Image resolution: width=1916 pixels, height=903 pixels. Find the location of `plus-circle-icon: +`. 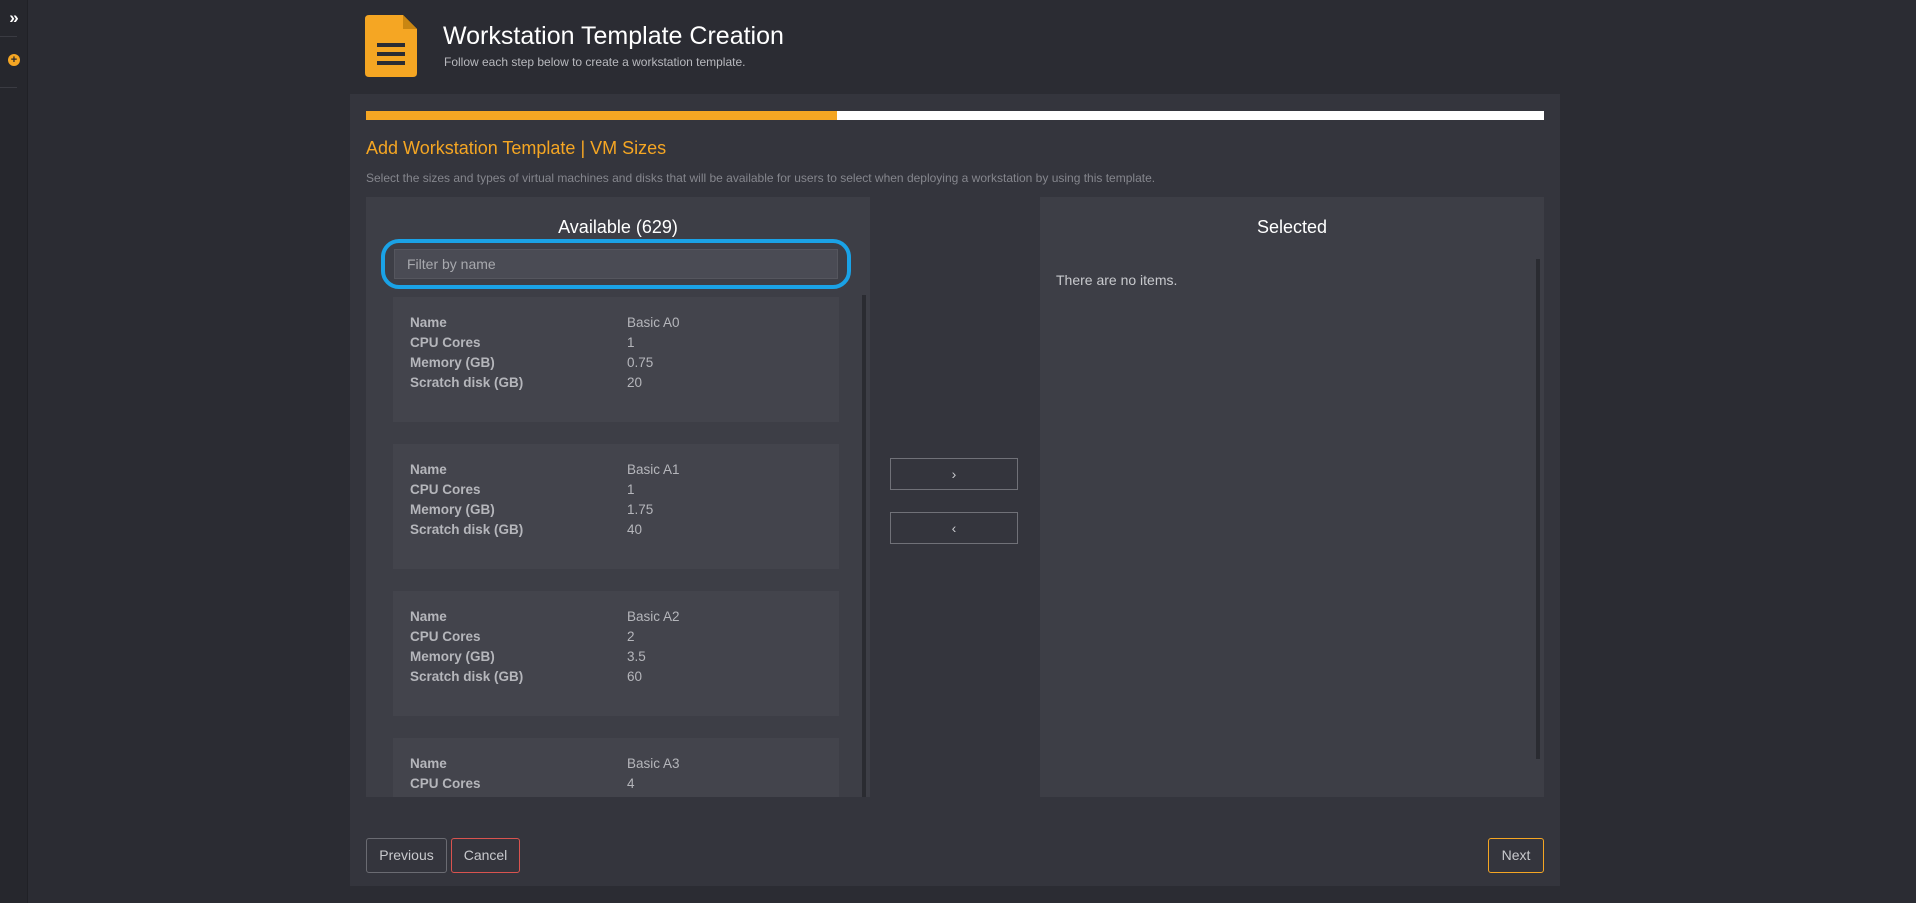

plus-circle-icon: + is located at coordinates (14, 60).